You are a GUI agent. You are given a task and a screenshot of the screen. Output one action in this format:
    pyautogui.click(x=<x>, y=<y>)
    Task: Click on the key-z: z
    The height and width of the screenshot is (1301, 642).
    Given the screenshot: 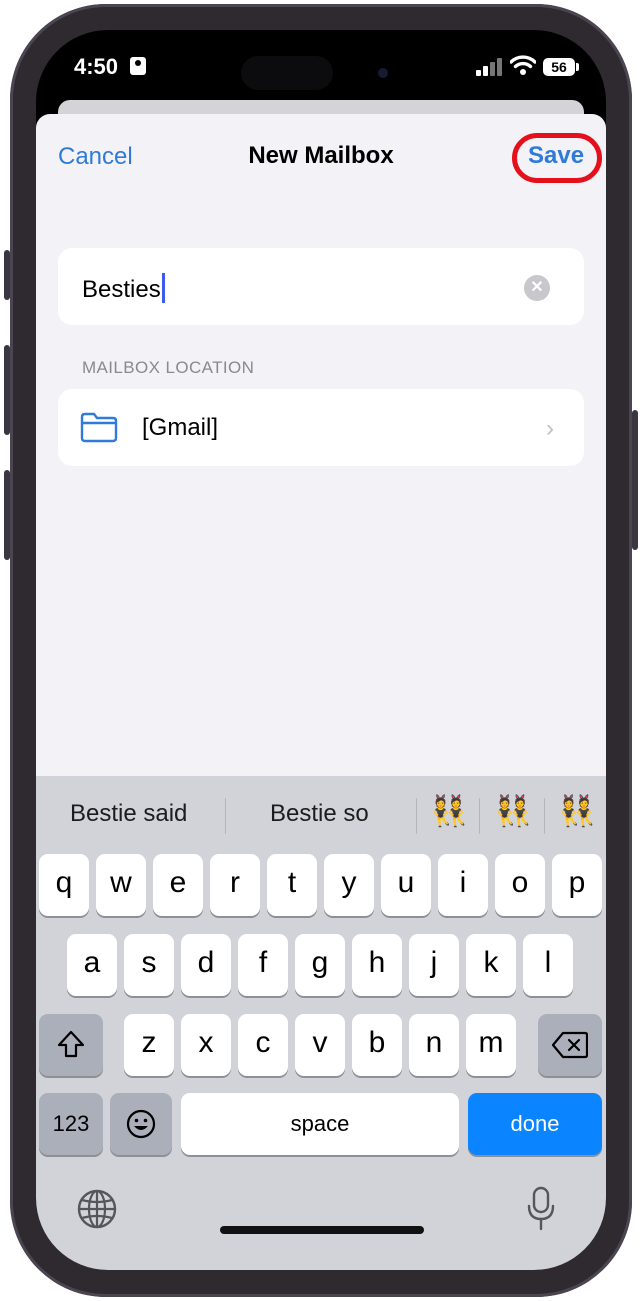 What is the action you would take?
    pyautogui.click(x=149, y=1045)
    